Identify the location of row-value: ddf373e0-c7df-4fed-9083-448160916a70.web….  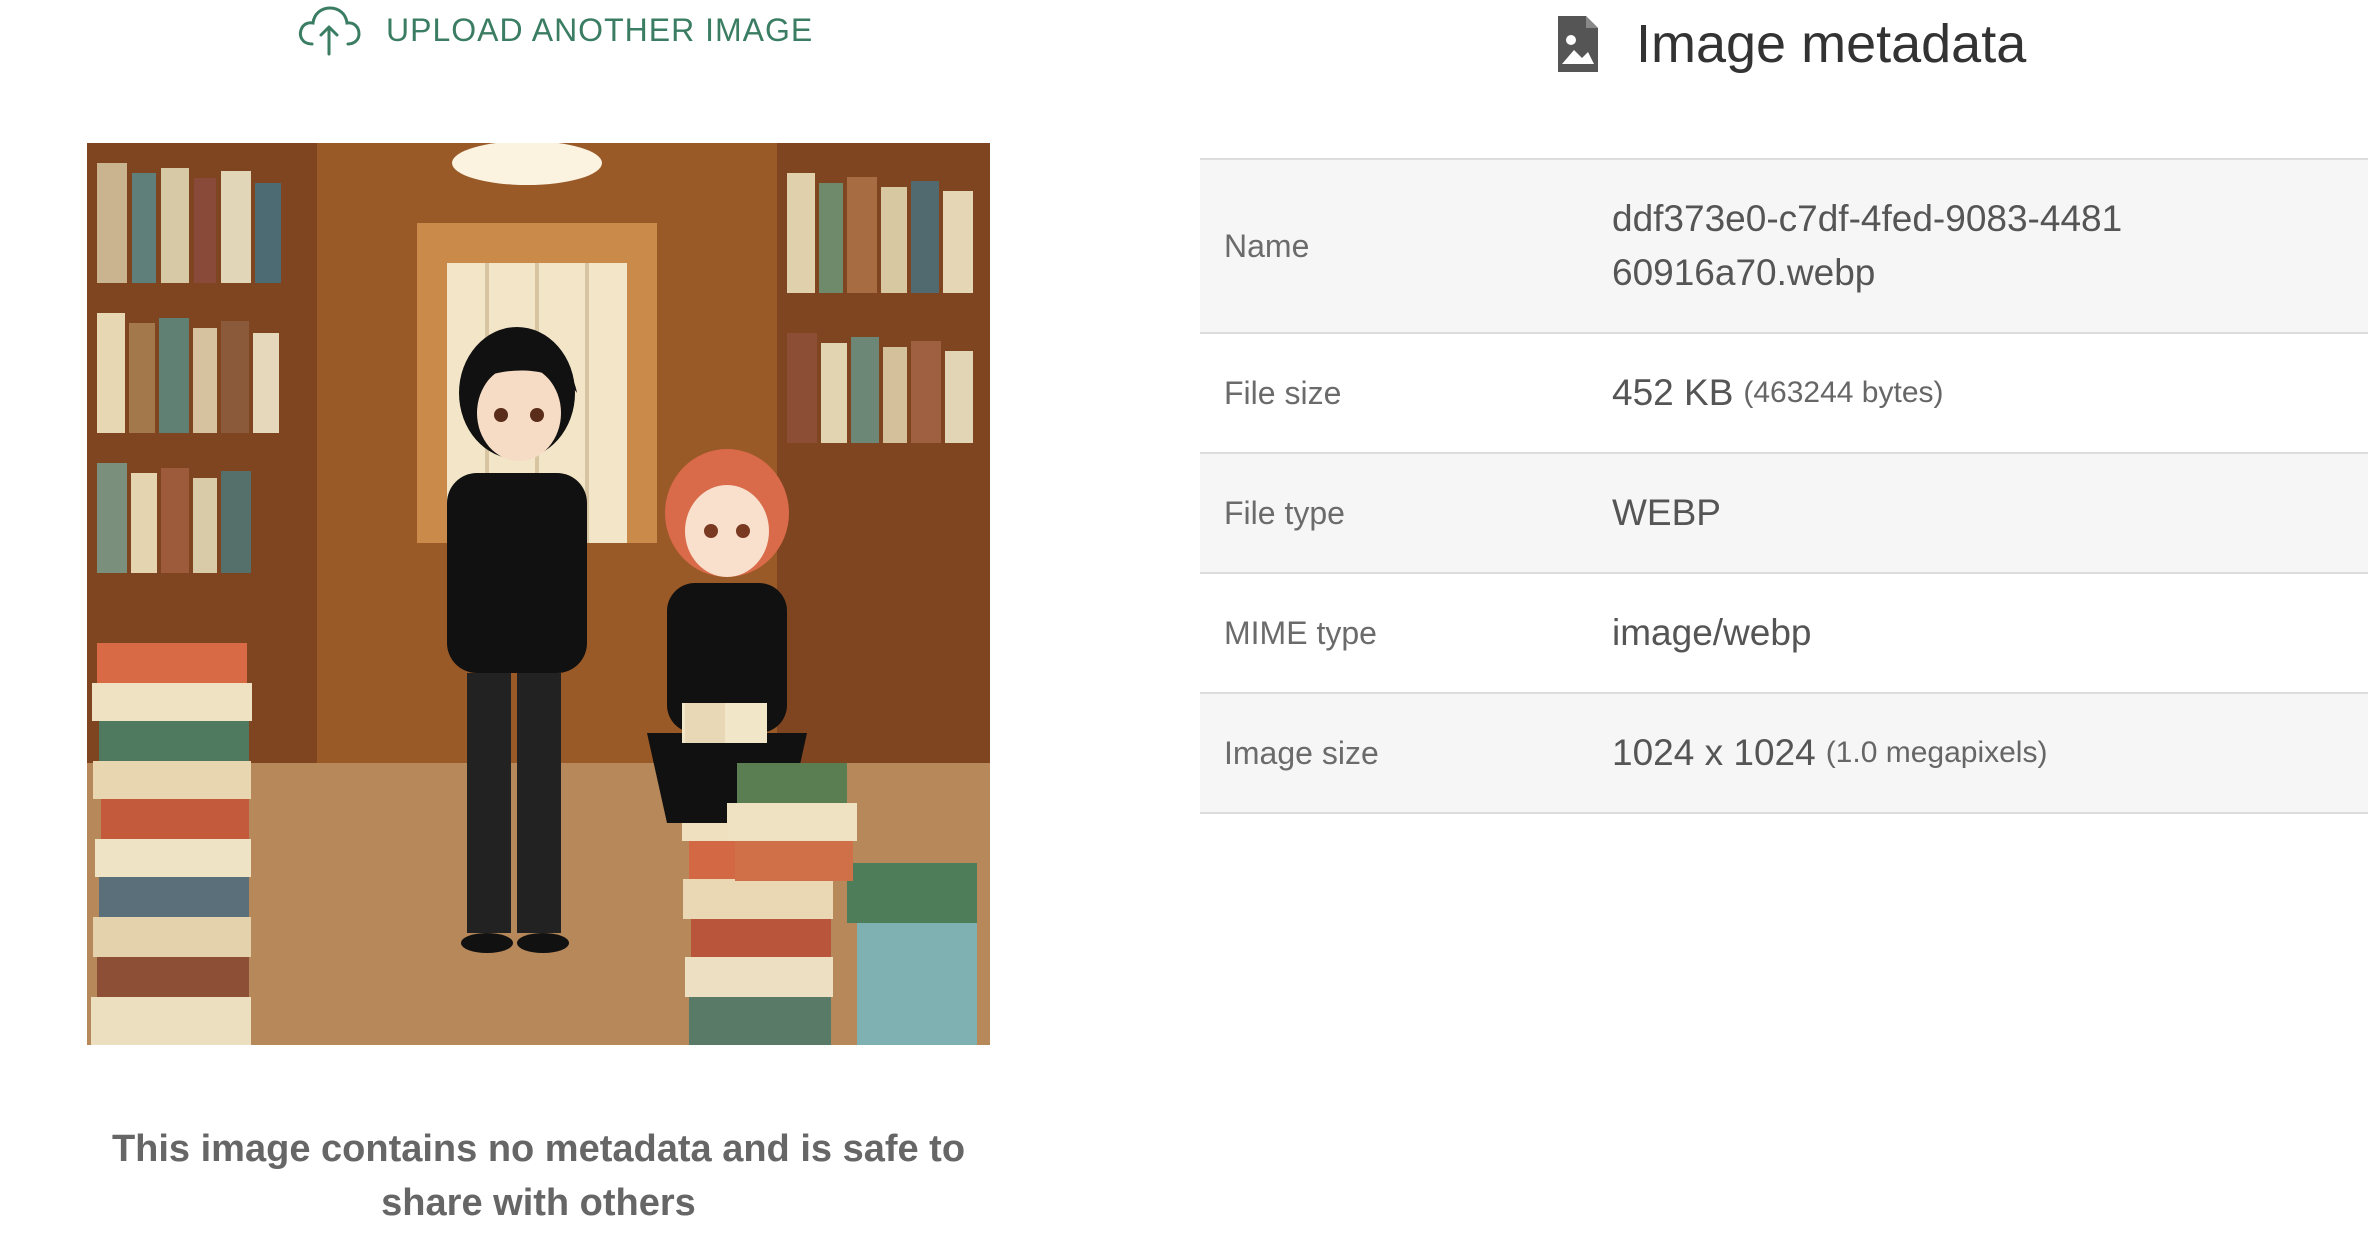
(1990, 246).